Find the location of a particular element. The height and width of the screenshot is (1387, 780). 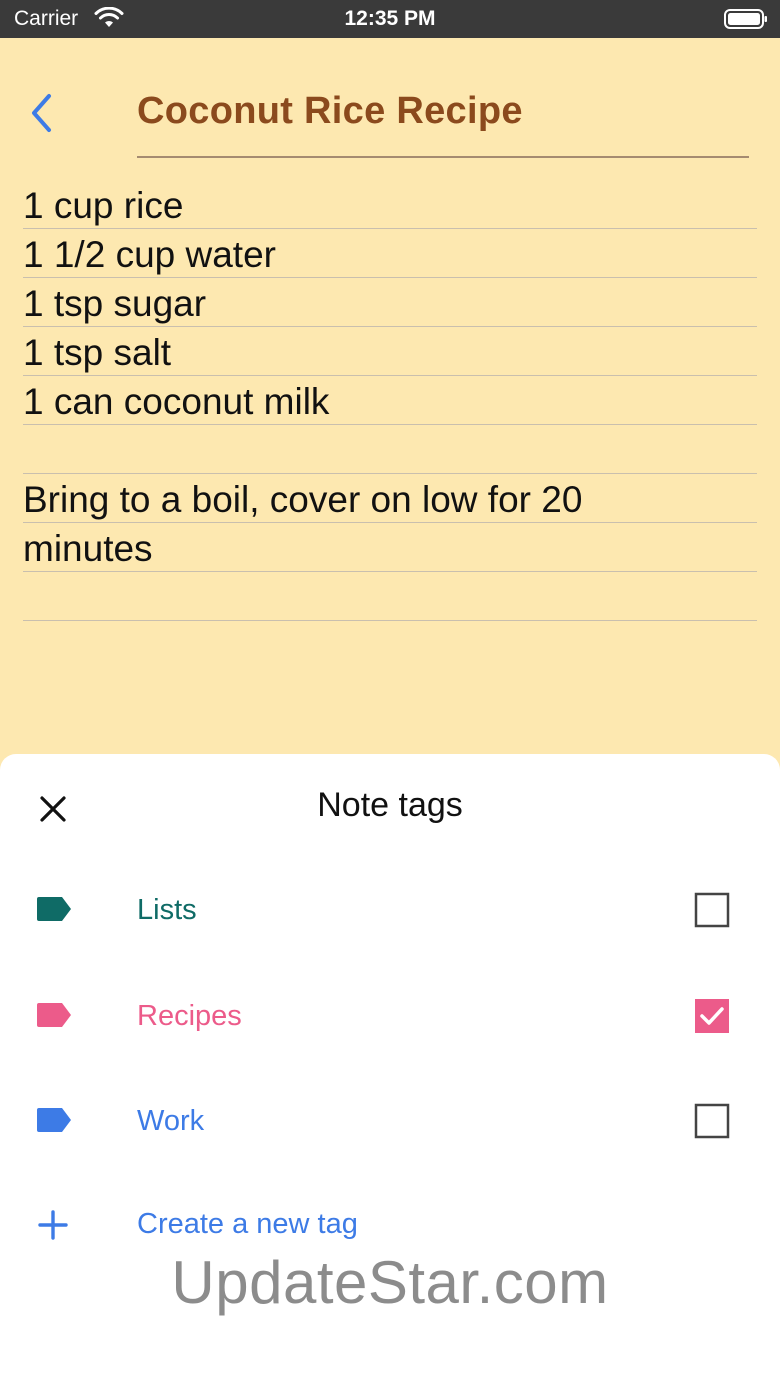

status-bar: Carrier 12:35 PM is located at coordinates (390, 19).